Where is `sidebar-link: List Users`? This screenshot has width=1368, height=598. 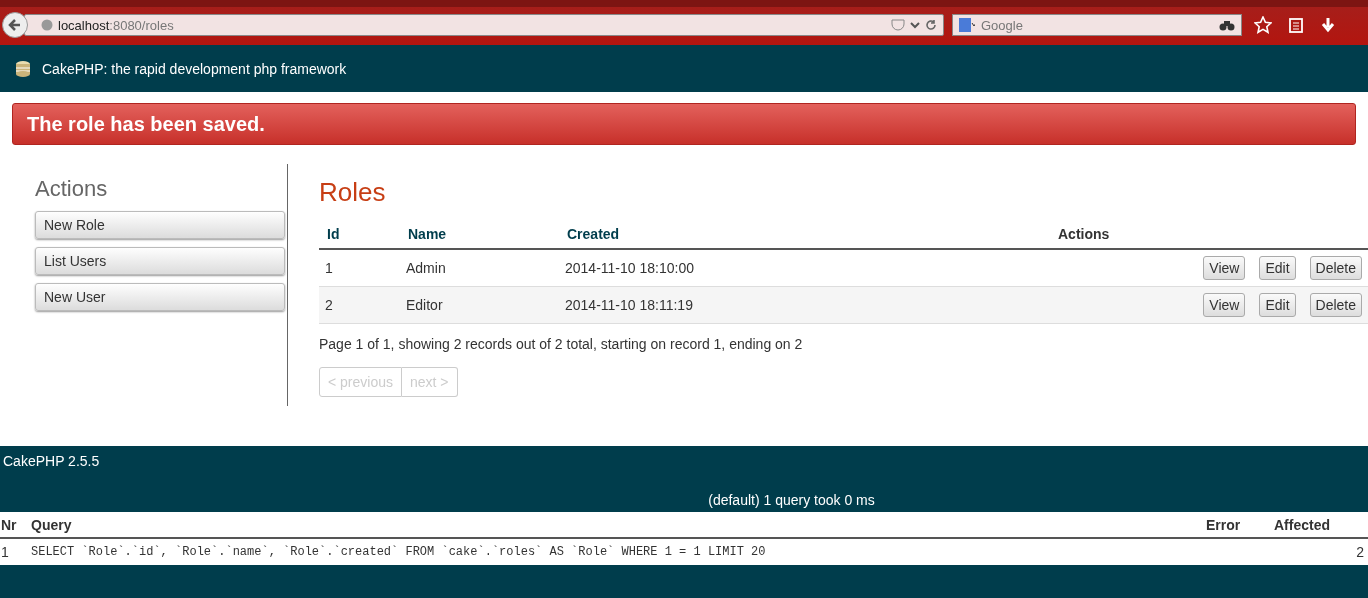 sidebar-link: List Users is located at coordinates (160, 261).